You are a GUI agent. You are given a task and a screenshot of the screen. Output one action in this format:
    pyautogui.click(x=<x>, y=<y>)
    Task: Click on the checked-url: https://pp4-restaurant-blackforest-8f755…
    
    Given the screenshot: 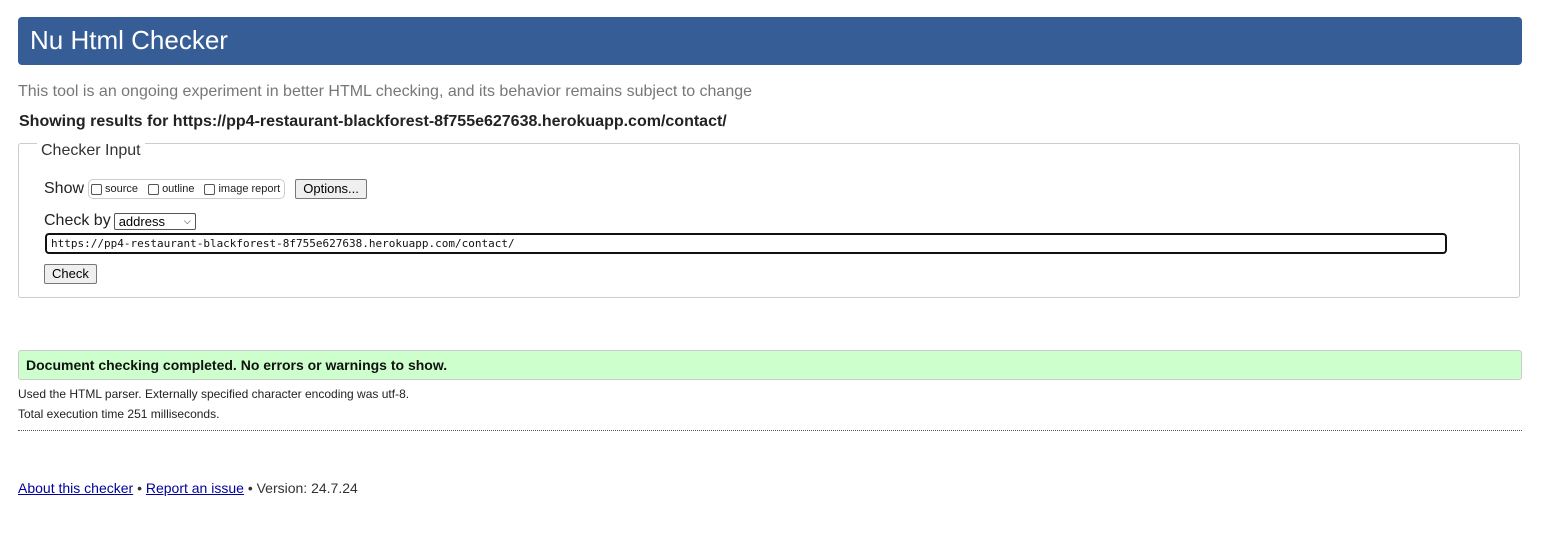 What is the action you would take?
    pyautogui.click(x=449, y=121)
    